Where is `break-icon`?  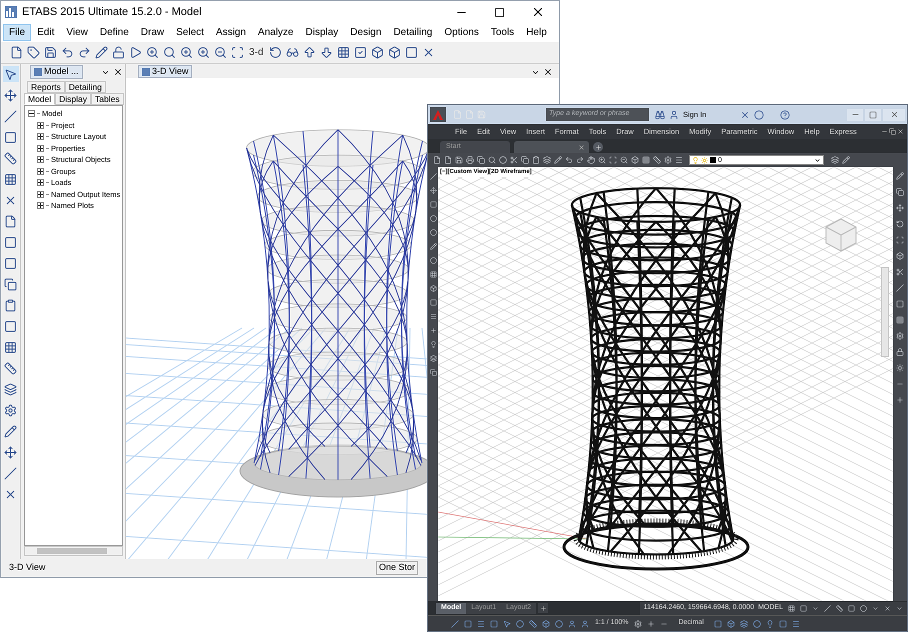
break-icon is located at coordinates (900, 304).